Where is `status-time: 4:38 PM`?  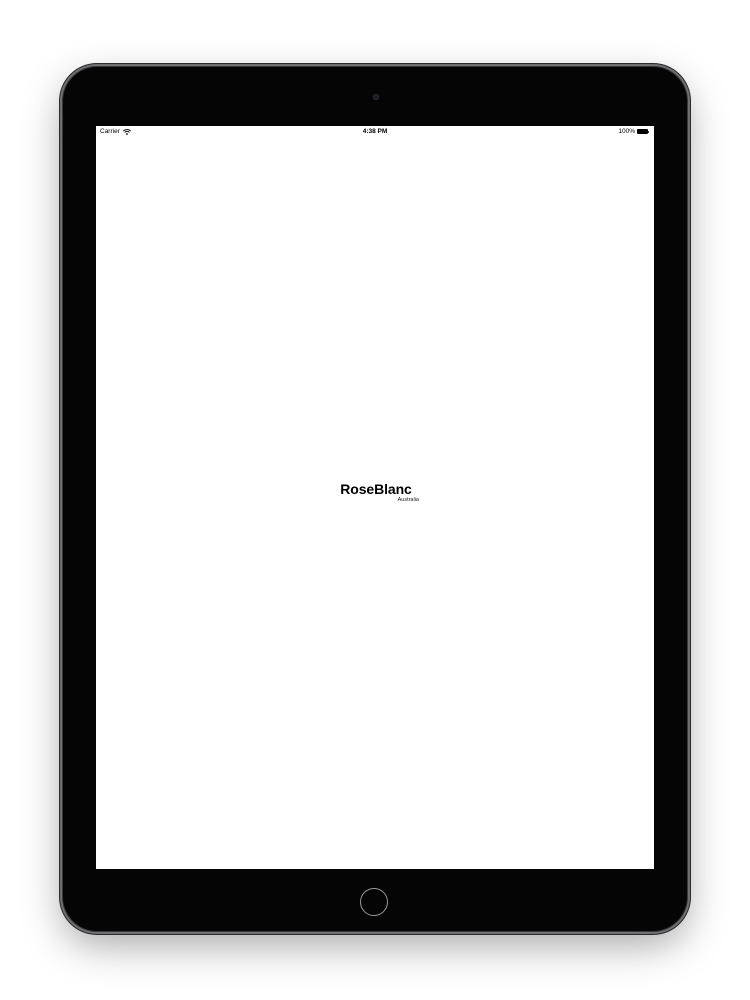 status-time: 4:38 PM is located at coordinates (375, 131).